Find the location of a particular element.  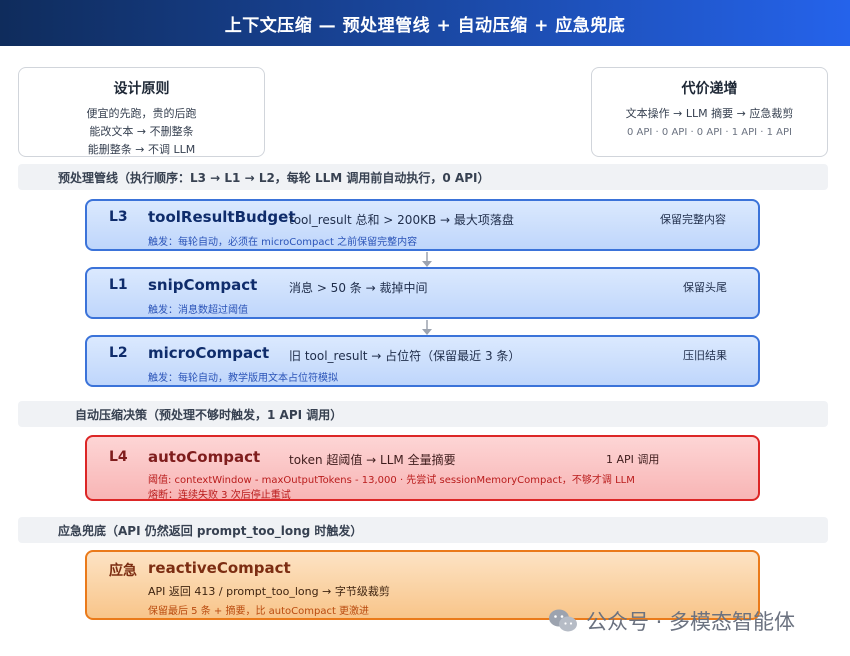

cost-escalation-line: 文本操作 → LLM 摘要 → 应急裁剪 is located at coordinates (709, 113).